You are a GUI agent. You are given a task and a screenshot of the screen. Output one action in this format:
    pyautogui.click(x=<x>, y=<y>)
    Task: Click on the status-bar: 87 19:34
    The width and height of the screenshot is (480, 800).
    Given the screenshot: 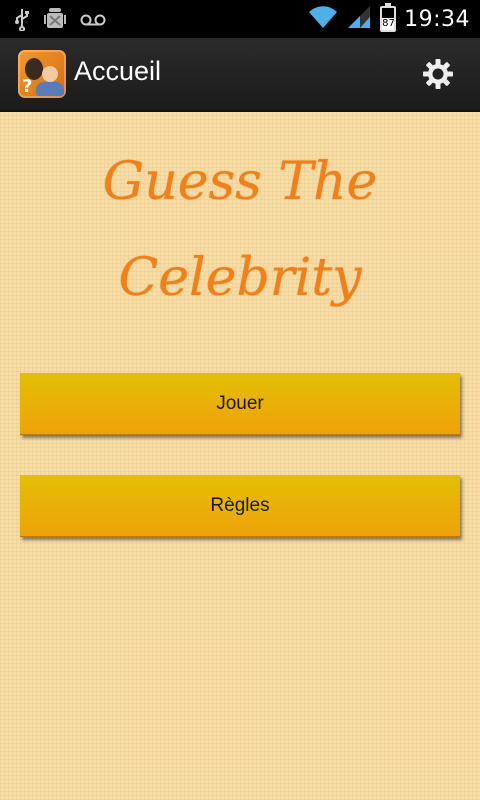 What is the action you would take?
    pyautogui.click(x=240, y=19)
    